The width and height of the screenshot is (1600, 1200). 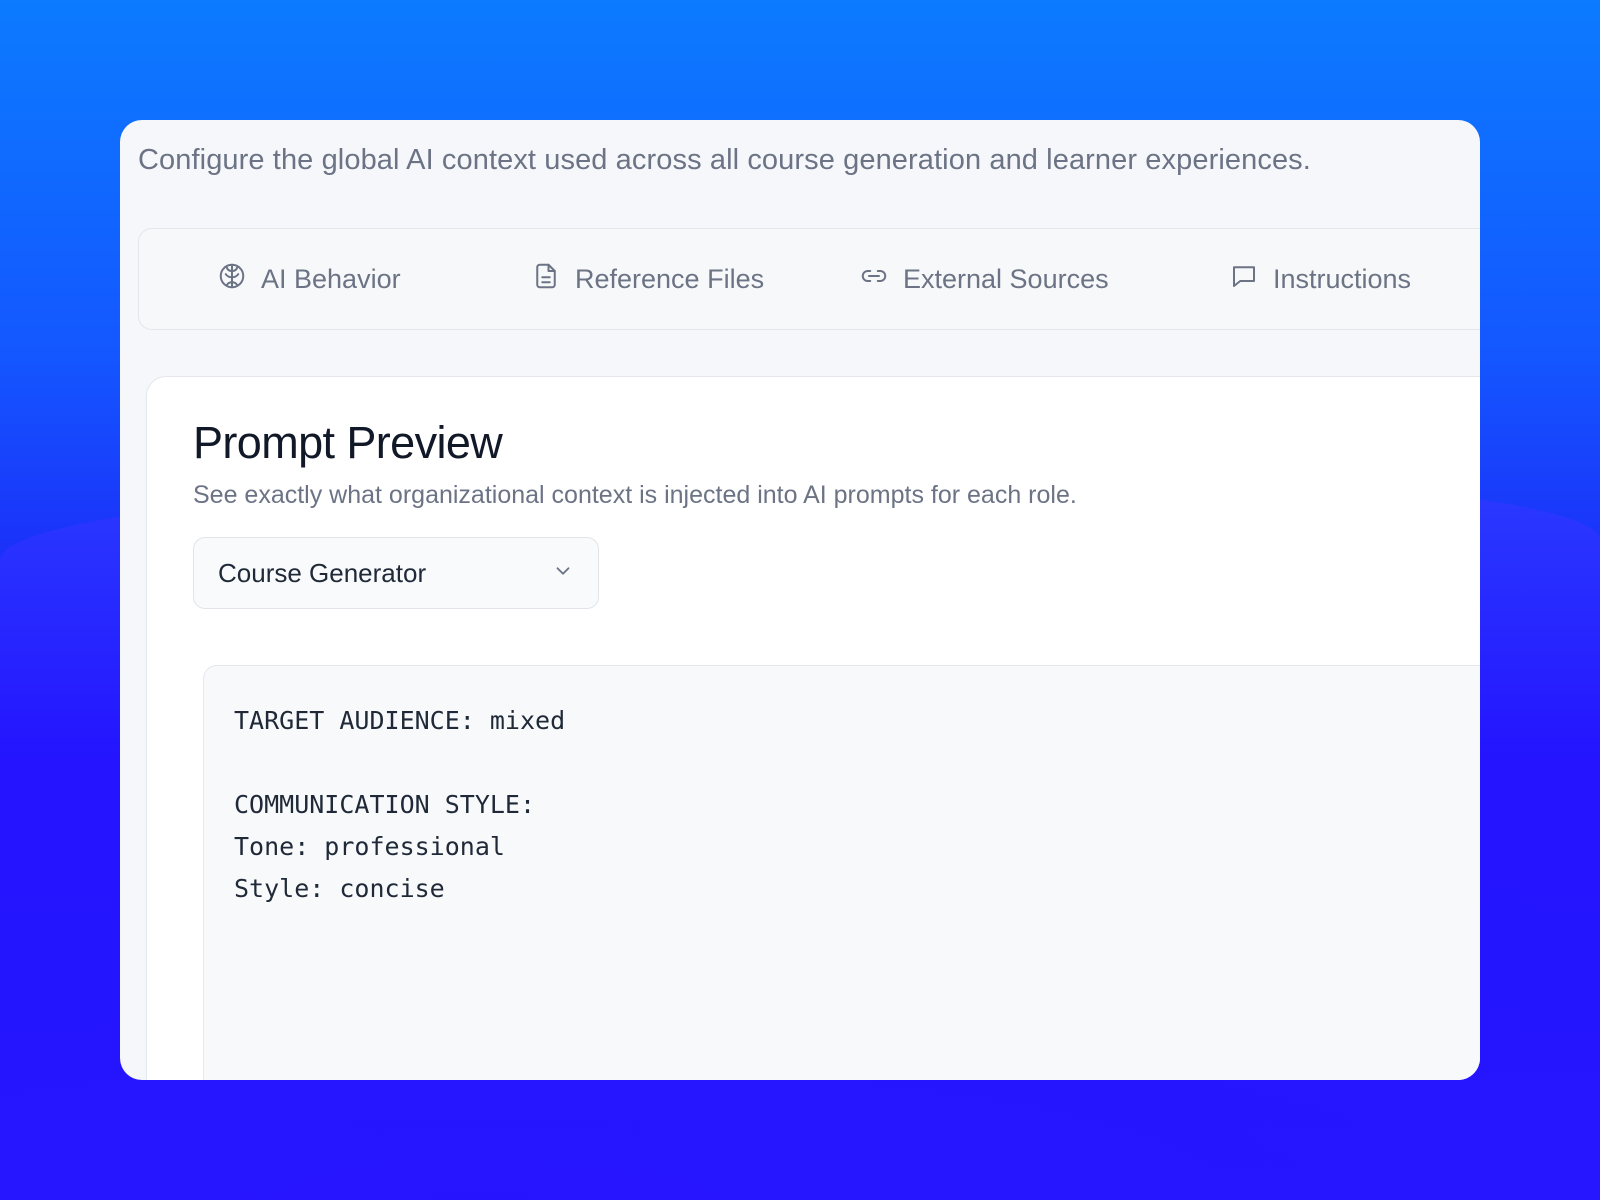 I want to click on tab-external-sources-label: External Sources, so click(x=1006, y=278).